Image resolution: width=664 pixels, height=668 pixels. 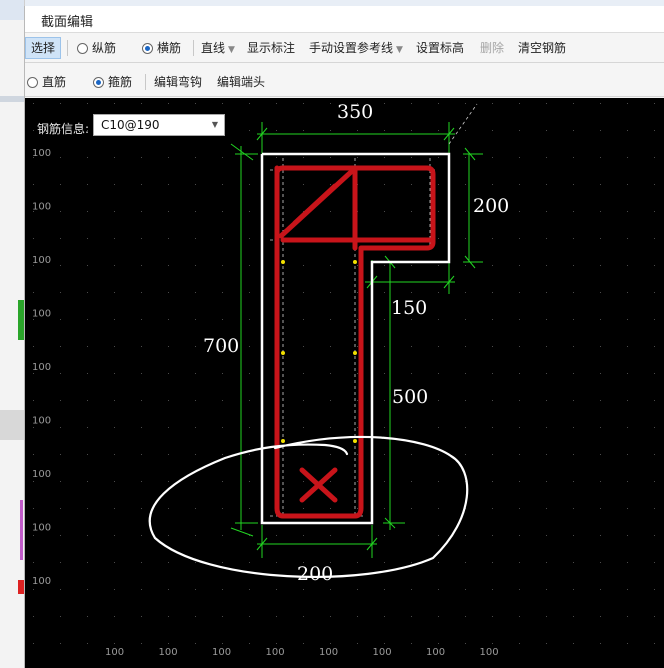 What do you see at coordinates (542, 48) in the screenshot?
I see `clear-rebar-button: 清空钢筋` at bounding box center [542, 48].